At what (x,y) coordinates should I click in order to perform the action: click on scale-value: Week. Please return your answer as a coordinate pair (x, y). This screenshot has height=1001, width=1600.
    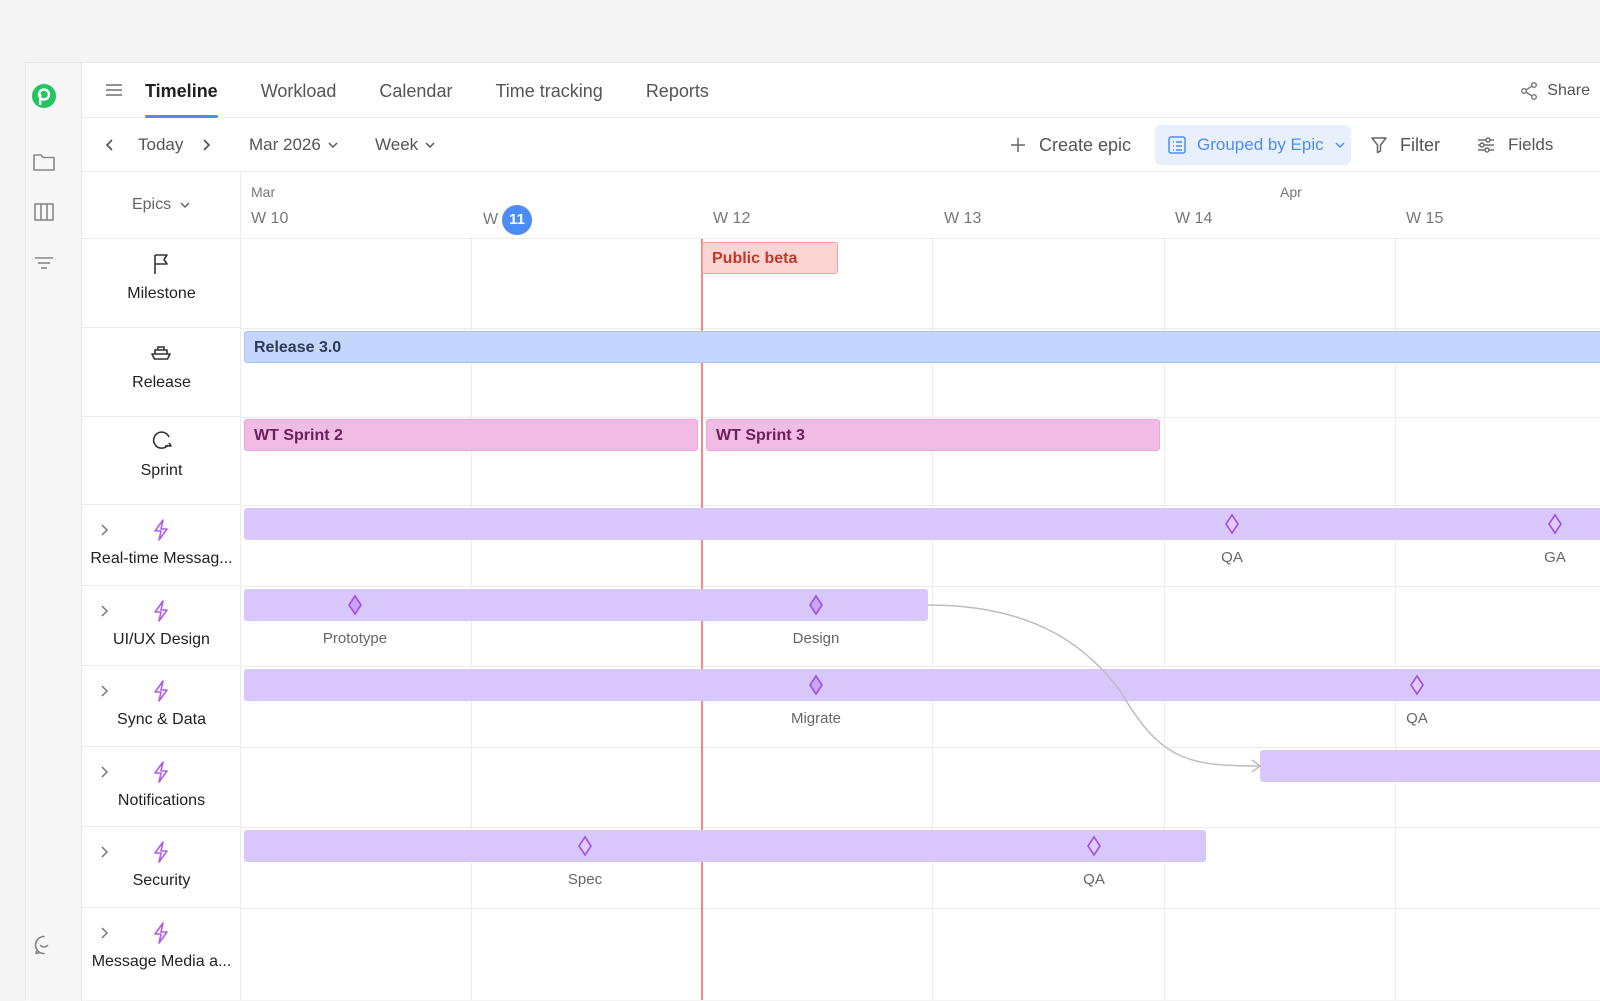
    Looking at the image, I should click on (397, 144).